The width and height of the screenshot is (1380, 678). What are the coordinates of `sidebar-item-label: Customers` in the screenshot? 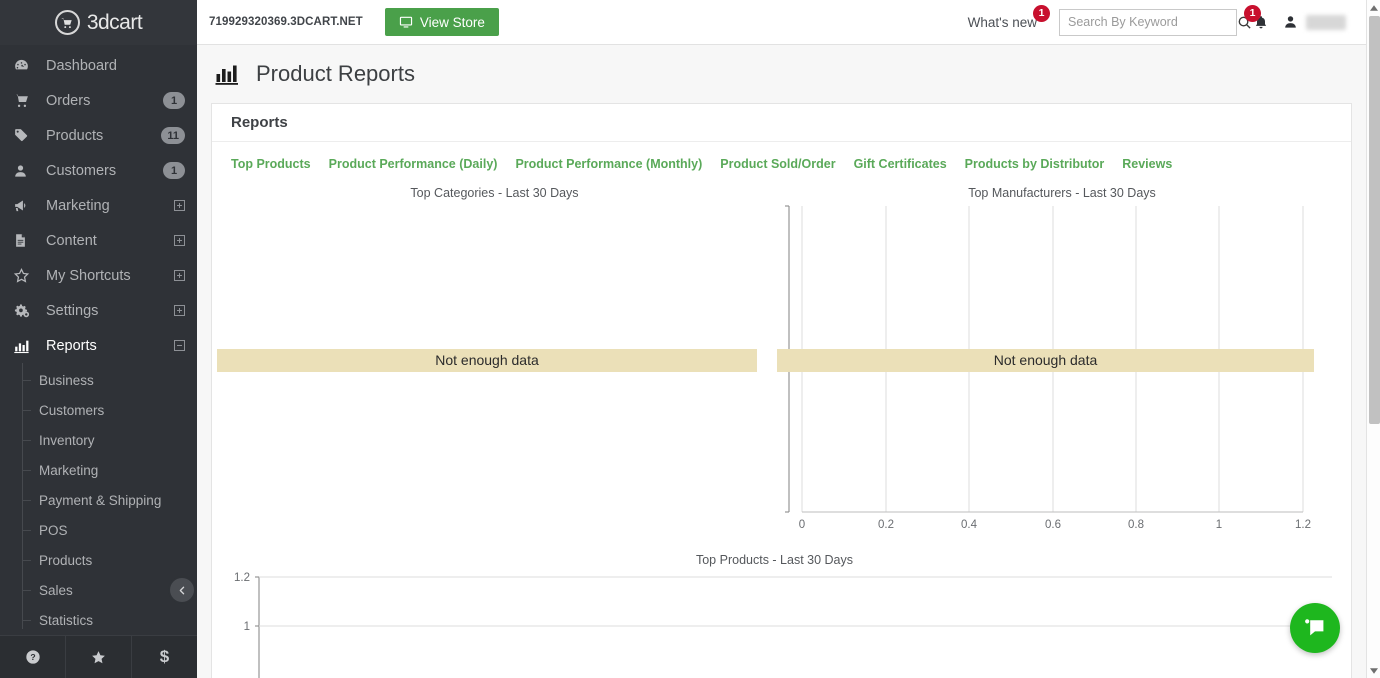 It's located at (81, 170).